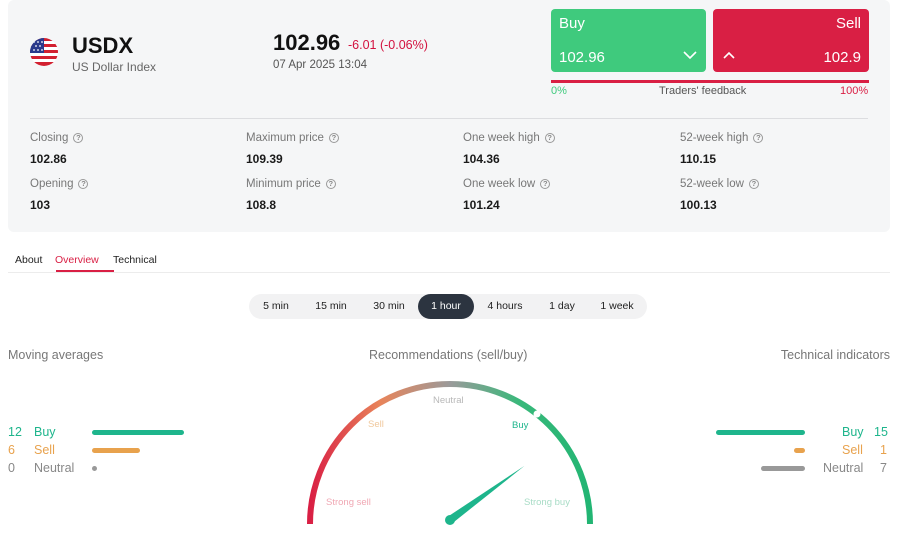  I want to click on chevron-down-icon, so click(690, 55).